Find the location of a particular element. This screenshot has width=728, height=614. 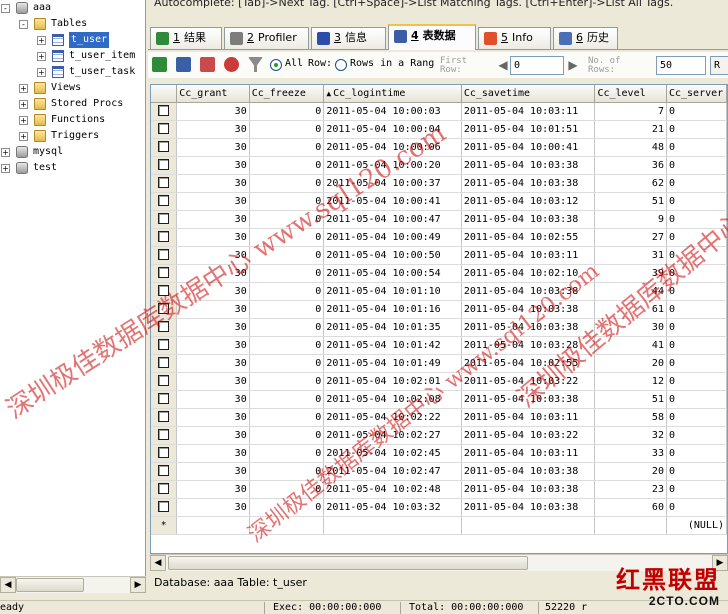

cell-cc-logintime: 2011-05-04 10:03:32 is located at coordinates (392, 507).